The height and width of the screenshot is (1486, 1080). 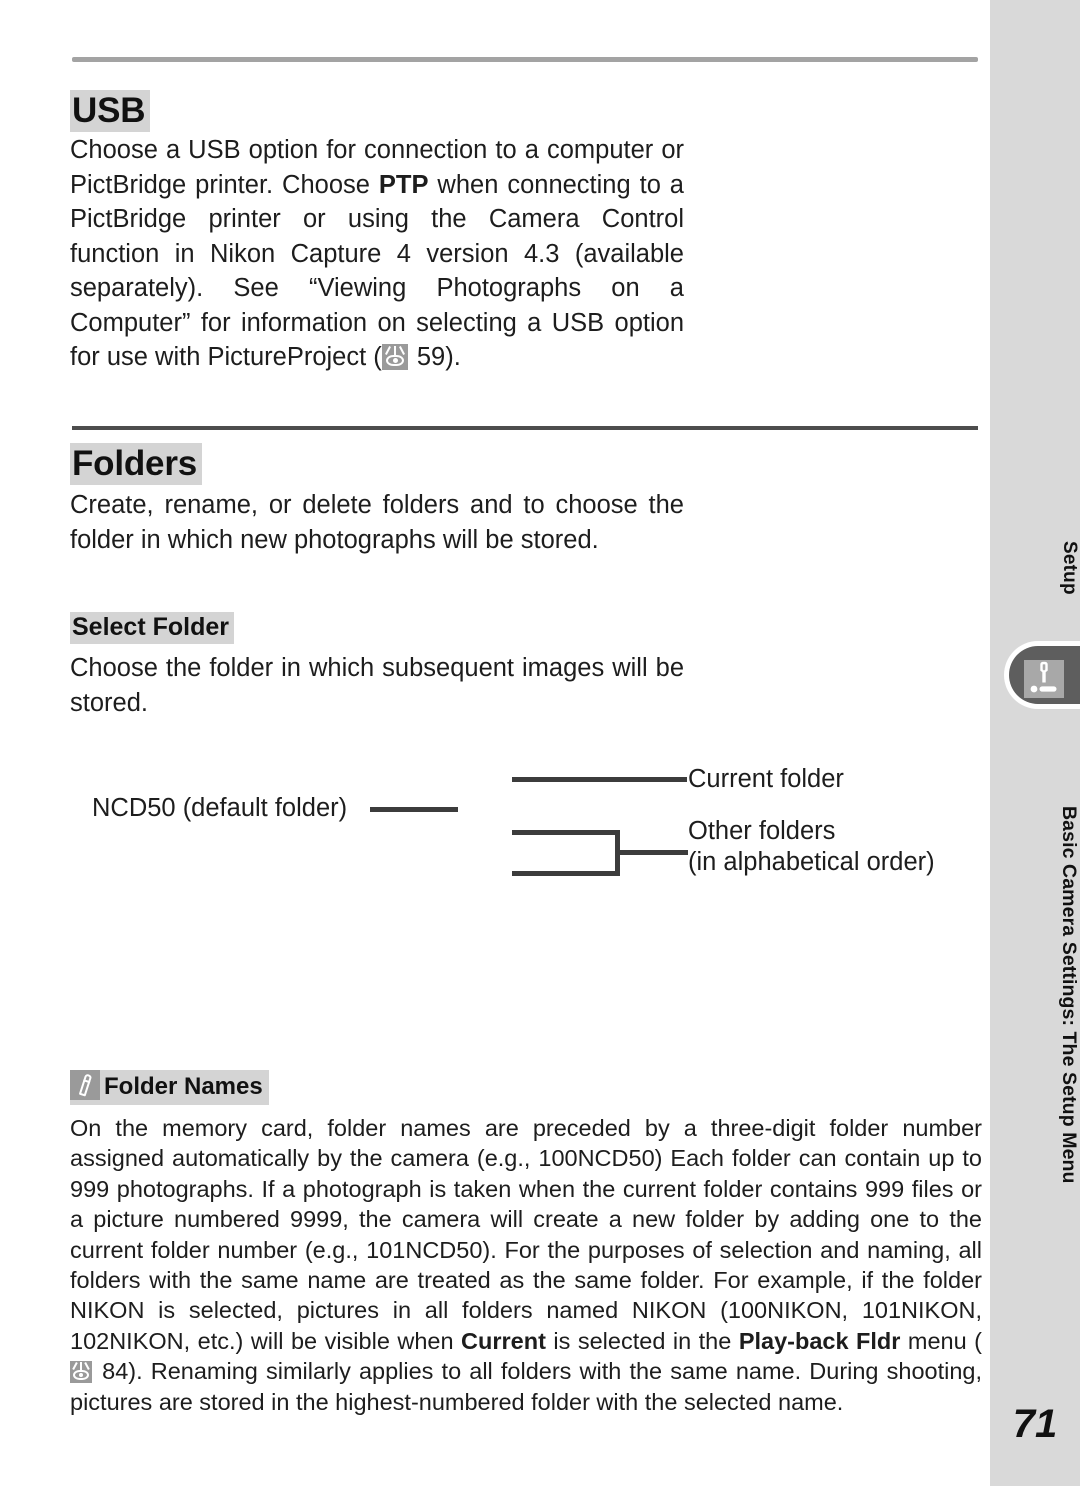 I want to click on header-rule, so click(x=525, y=59).